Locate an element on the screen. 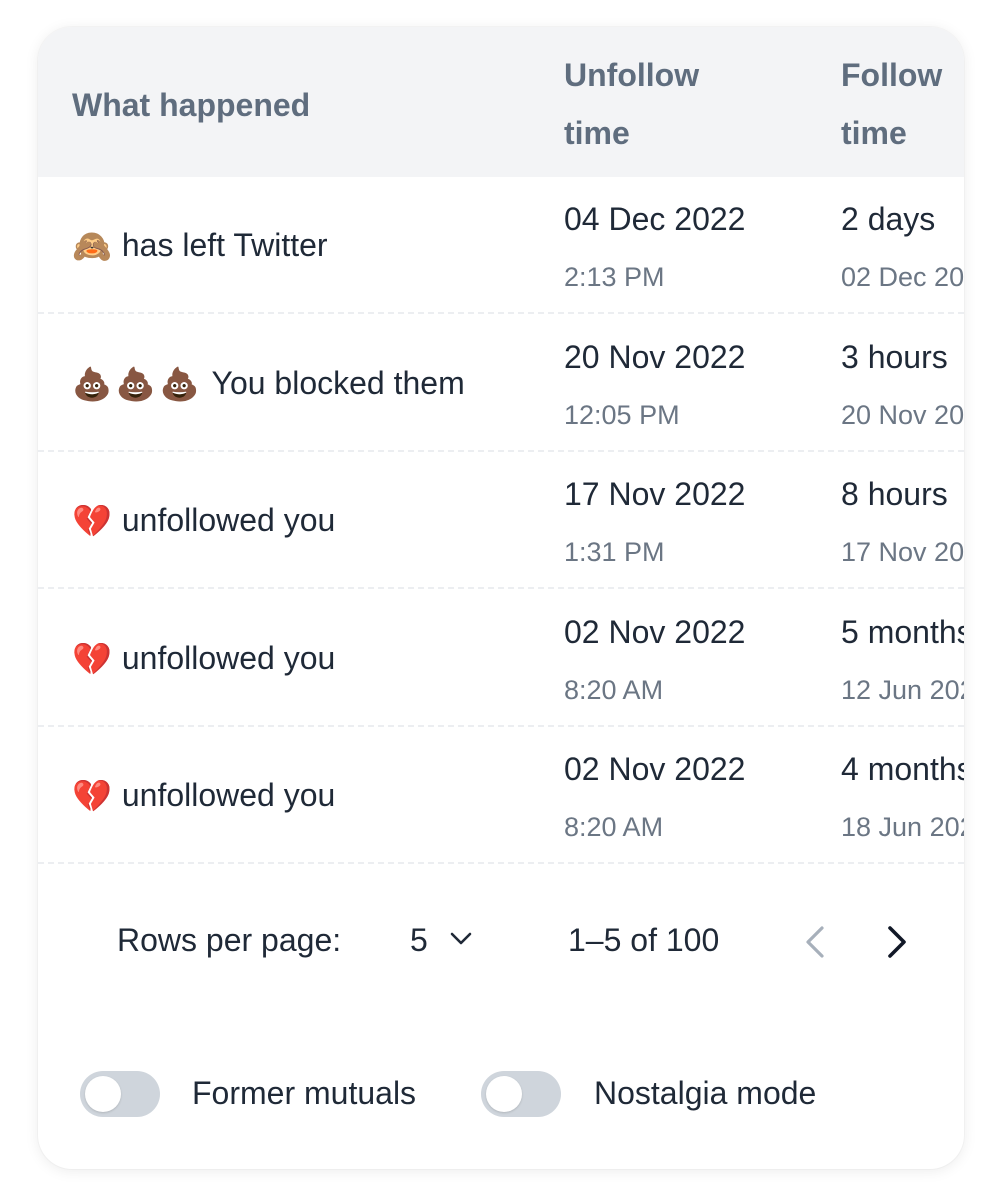 The image size is (1002, 1200). unfollow-time-cell: 17 Nov 2022 1:31 PM is located at coordinates (699, 520).